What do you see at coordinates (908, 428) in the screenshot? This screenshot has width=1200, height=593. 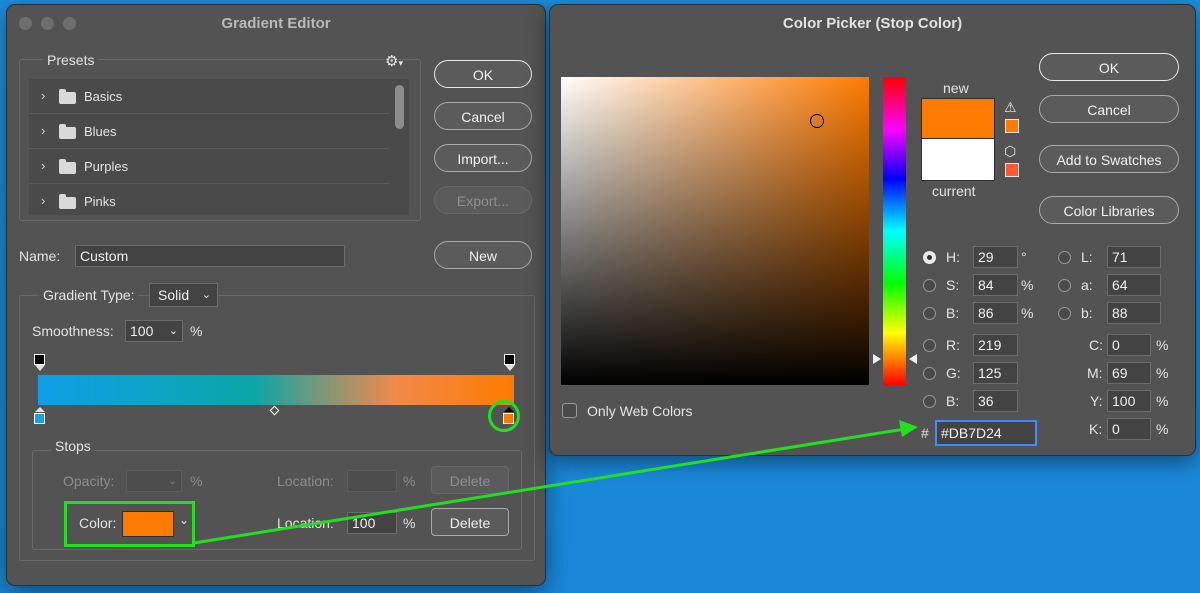 I see `annotation-arrow-head` at bounding box center [908, 428].